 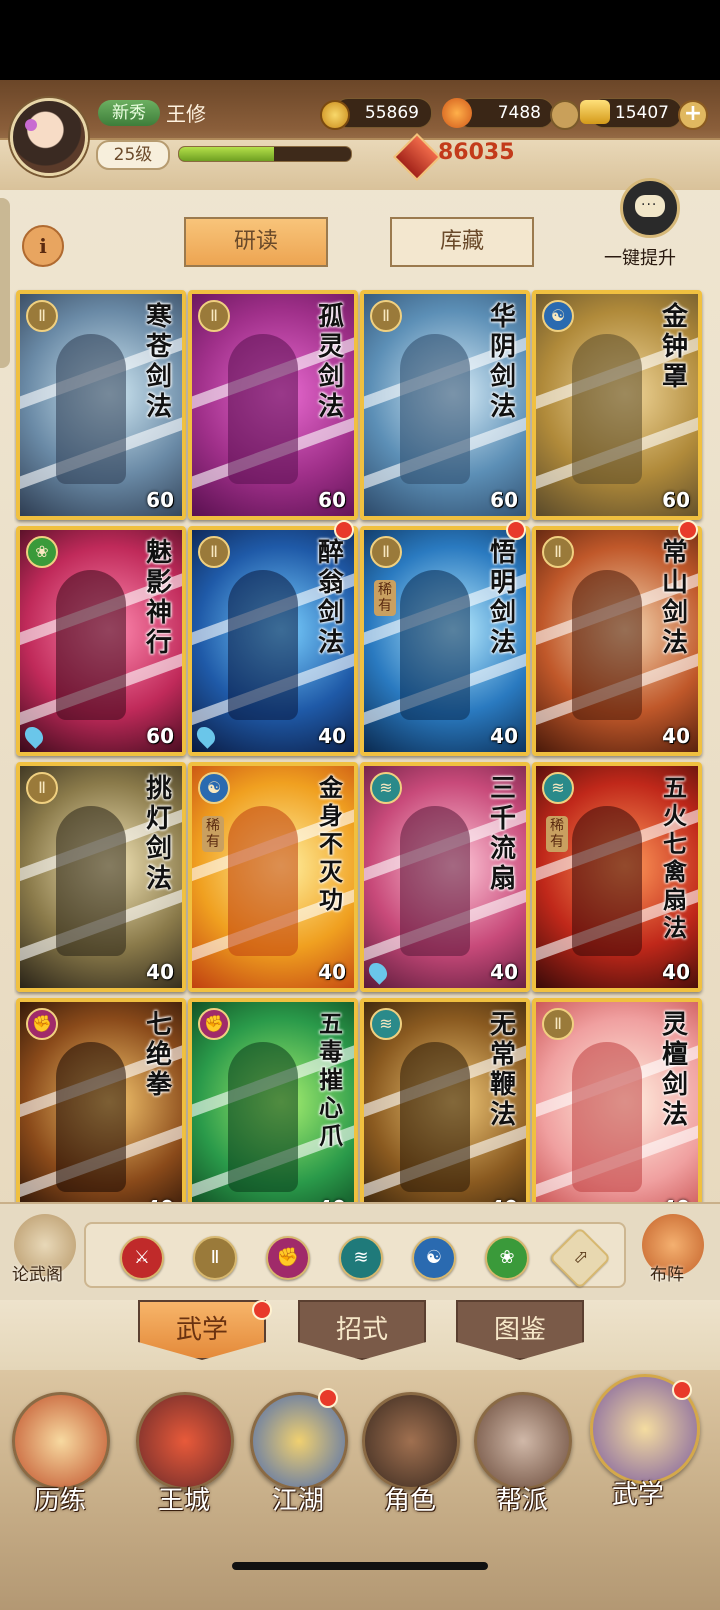 What do you see at coordinates (445, 641) in the screenshot?
I see `martial-card: Ⅱ 稀有 悟明剑法 40` at bounding box center [445, 641].